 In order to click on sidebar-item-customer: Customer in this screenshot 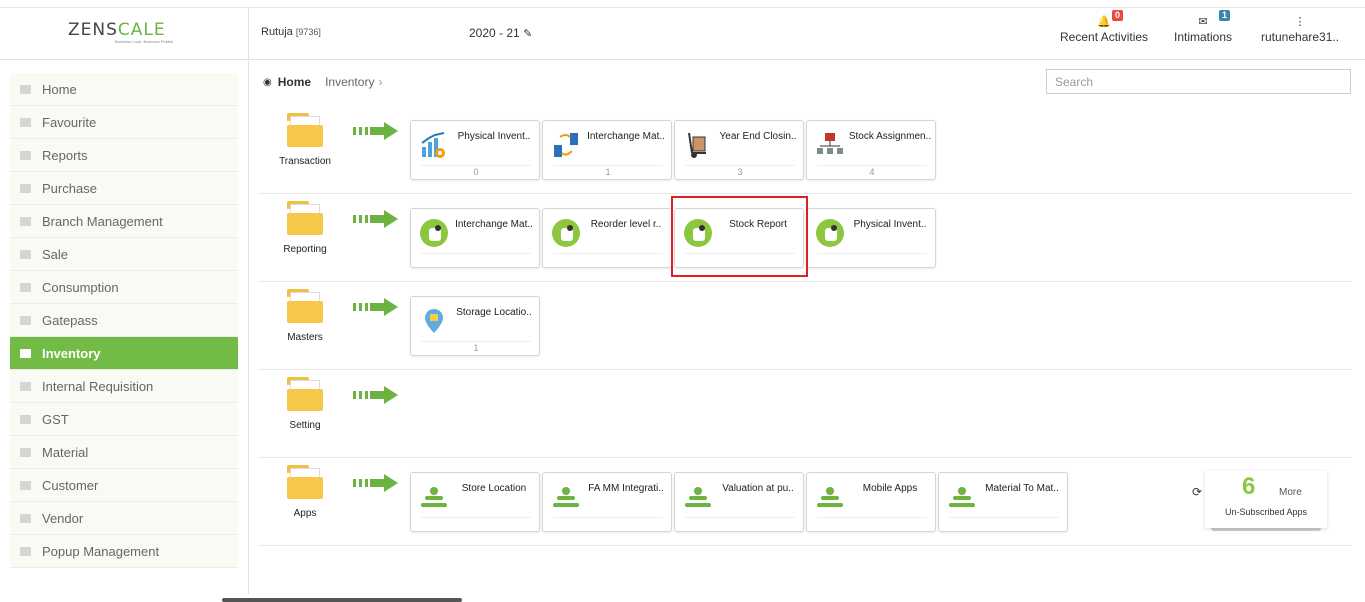, I will do `click(124, 485)`.